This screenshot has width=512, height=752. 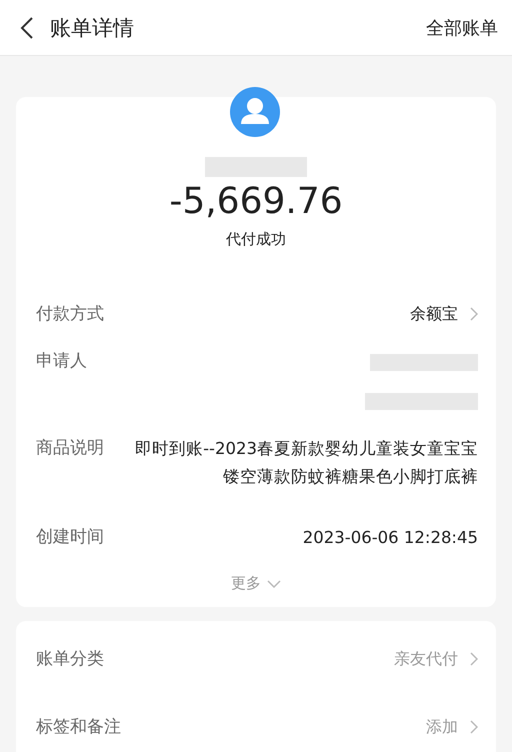 I want to click on detail-label: 创建时间, so click(x=70, y=537).